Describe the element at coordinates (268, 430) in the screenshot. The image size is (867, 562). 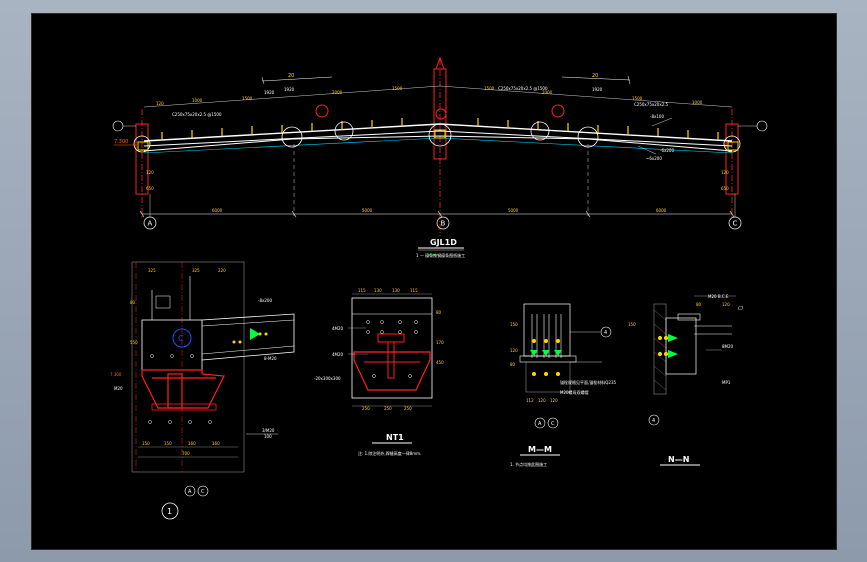
I see `svg-text: 3/M20` at that location.